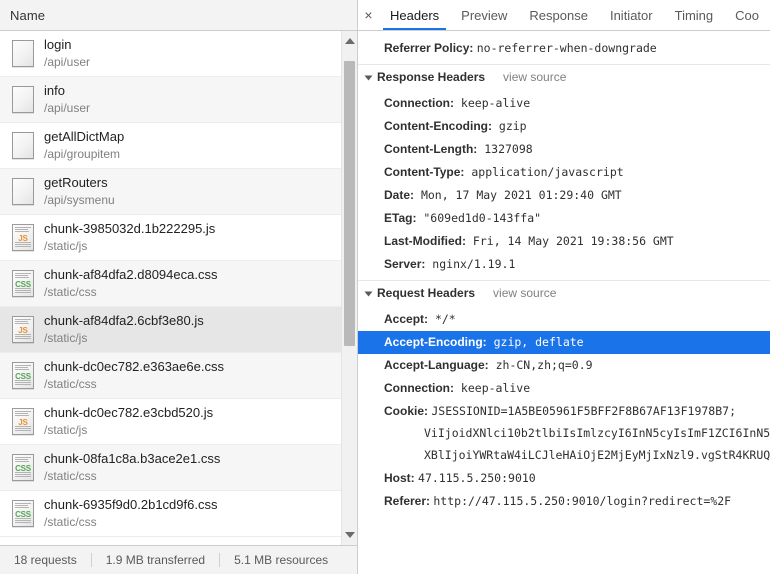 The height and width of the screenshot is (574, 770). I want to click on response-header-row: Date: Mon, 17 May 2021 01:29:40 GMT, so click(564, 195).